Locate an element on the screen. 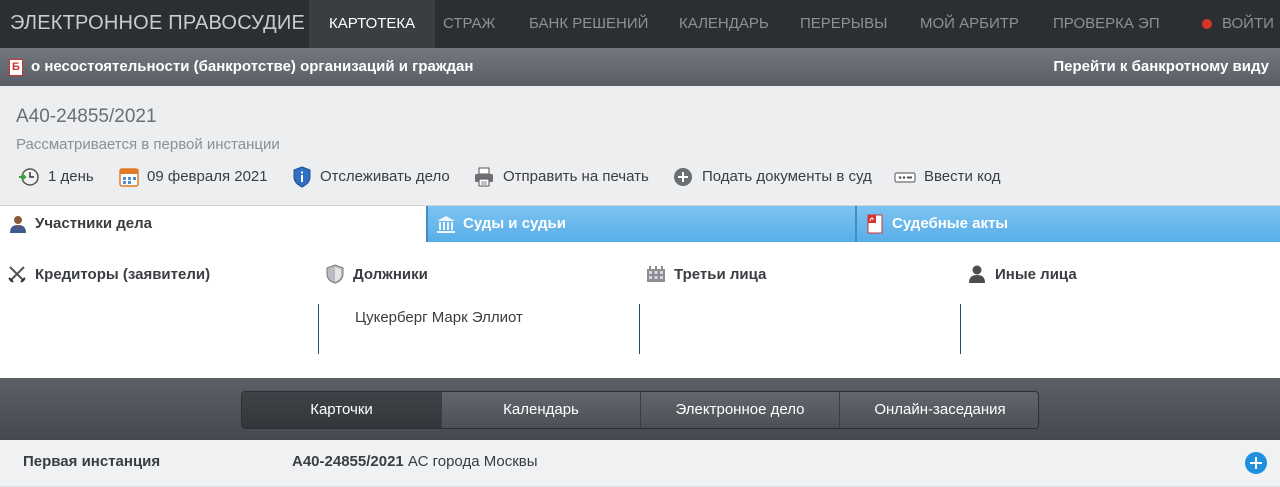 This screenshot has height=487, width=1280. third-parties-heading: Третьи лица is located at coordinates (707, 274).